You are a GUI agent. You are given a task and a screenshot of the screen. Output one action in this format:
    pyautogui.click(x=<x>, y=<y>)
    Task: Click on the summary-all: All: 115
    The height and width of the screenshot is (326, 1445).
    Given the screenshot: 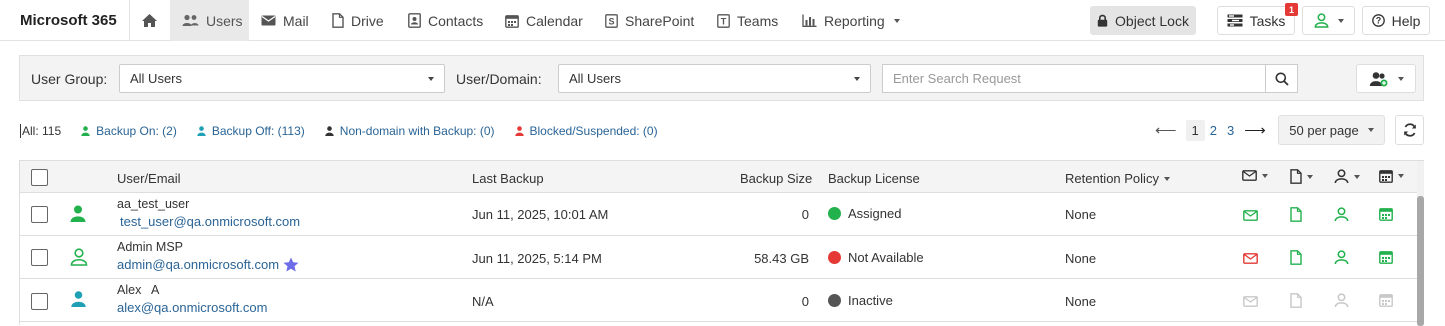 What is the action you would take?
    pyautogui.click(x=40, y=131)
    